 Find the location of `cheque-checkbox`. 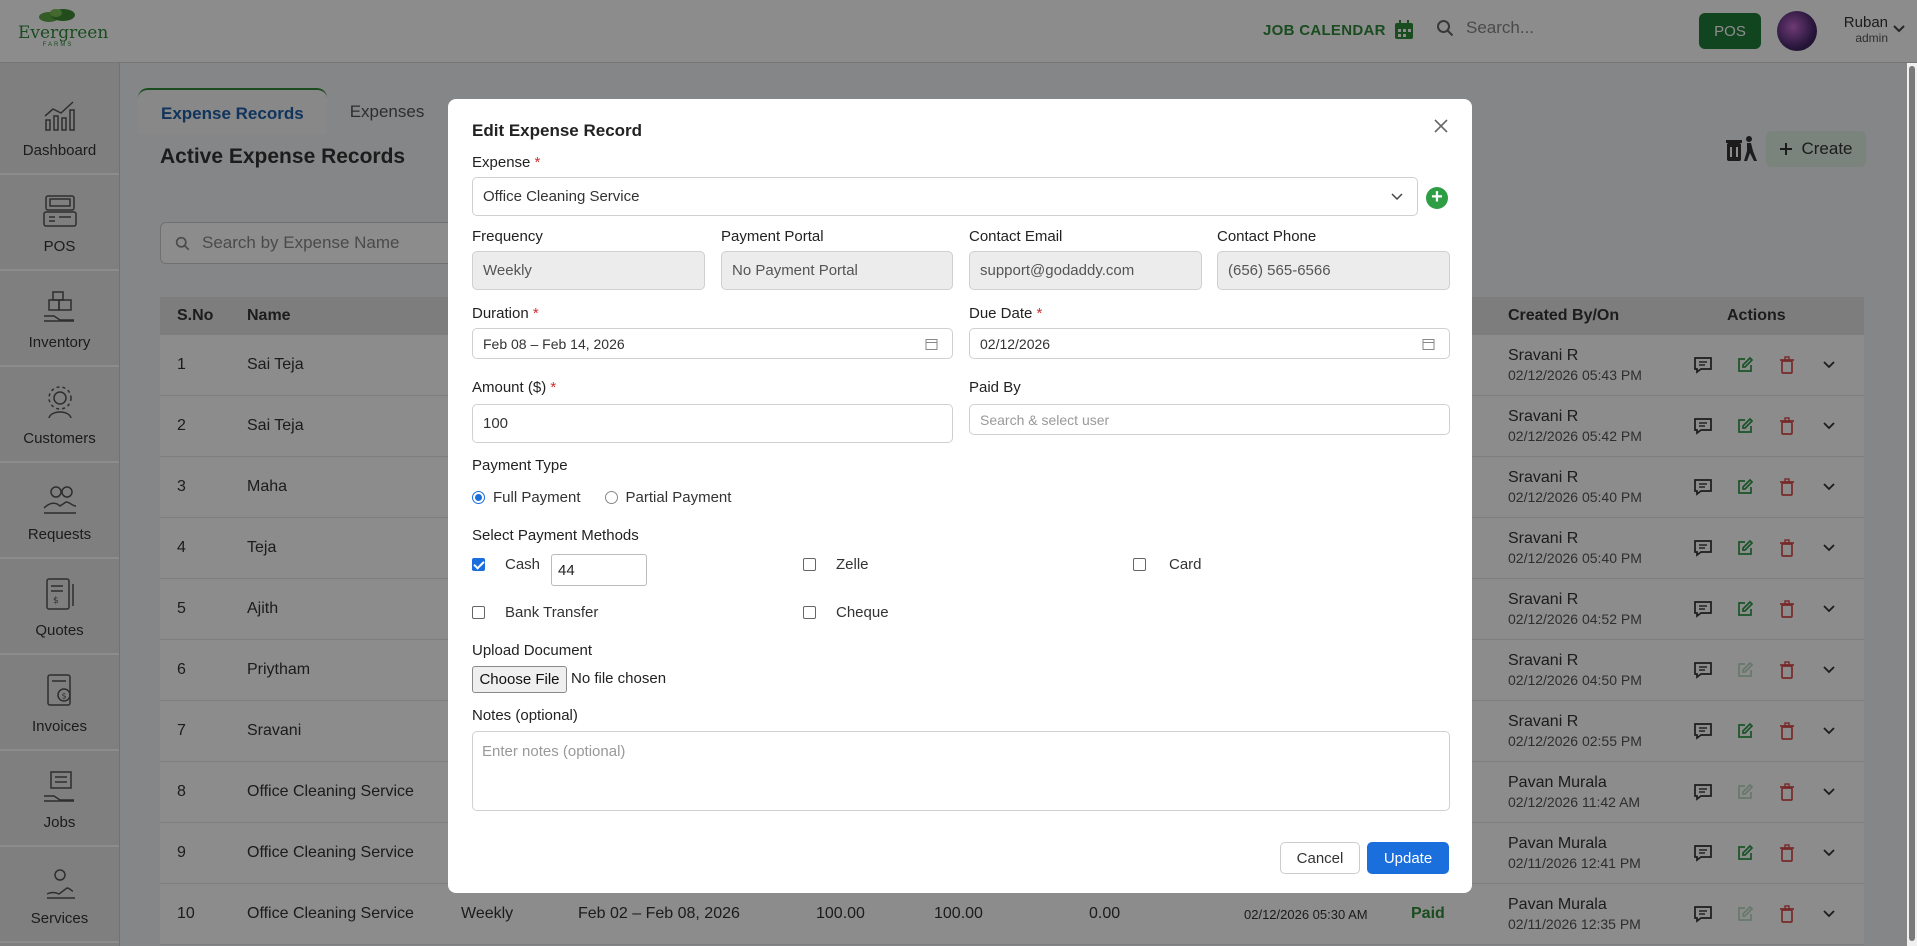

cheque-checkbox is located at coordinates (809, 612).